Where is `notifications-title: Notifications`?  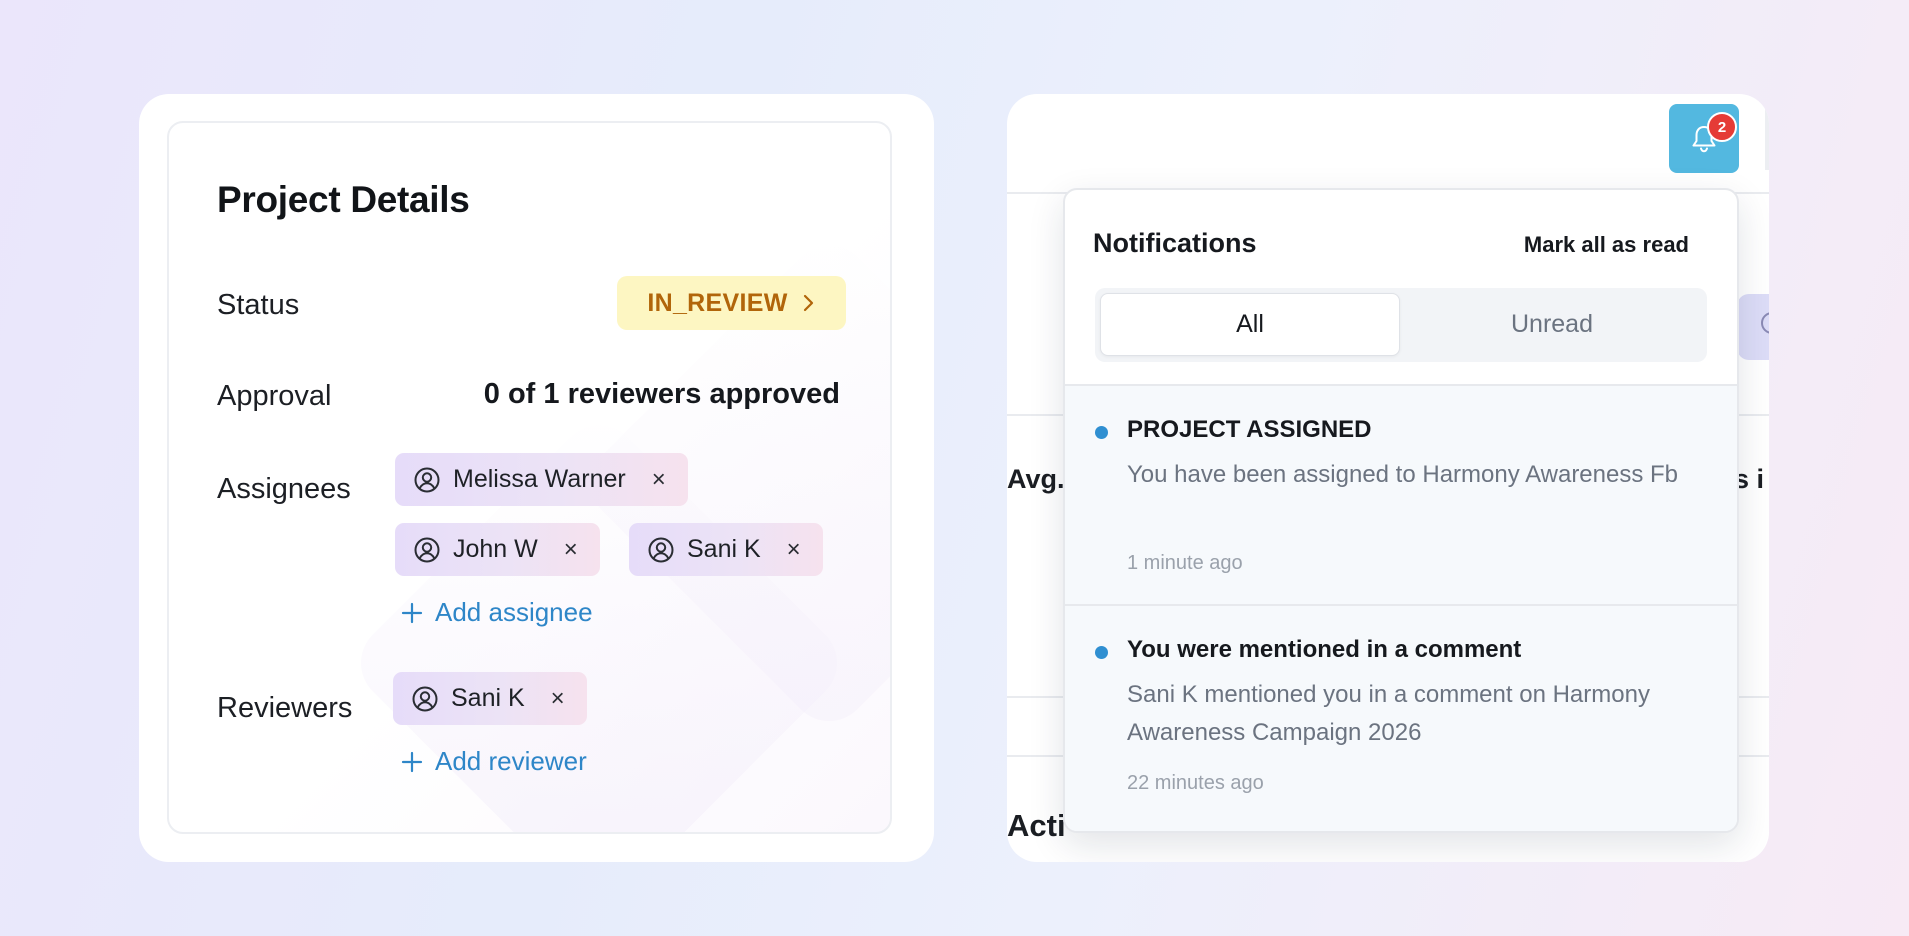
notifications-title: Notifications is located at coordinates (1175, 243).